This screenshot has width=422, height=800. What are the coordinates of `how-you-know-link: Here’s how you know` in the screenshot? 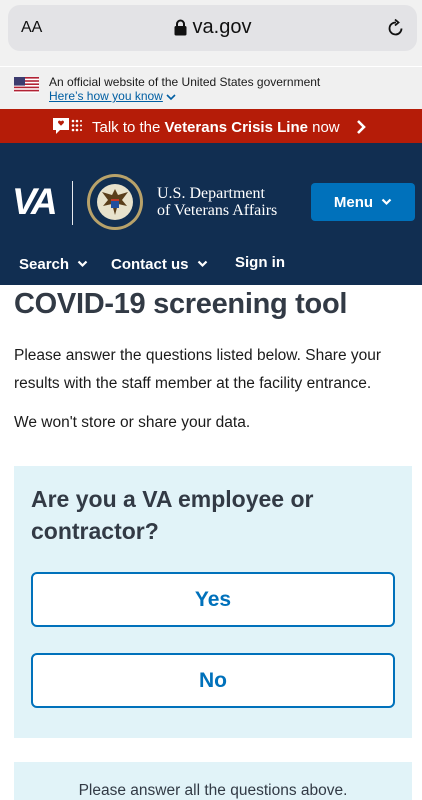 It's located at (112, 96).